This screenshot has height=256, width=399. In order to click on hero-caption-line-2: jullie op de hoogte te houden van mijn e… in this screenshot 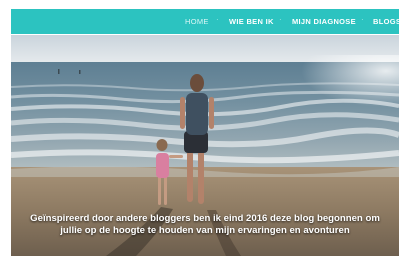, I will do `click(205, 230)`.